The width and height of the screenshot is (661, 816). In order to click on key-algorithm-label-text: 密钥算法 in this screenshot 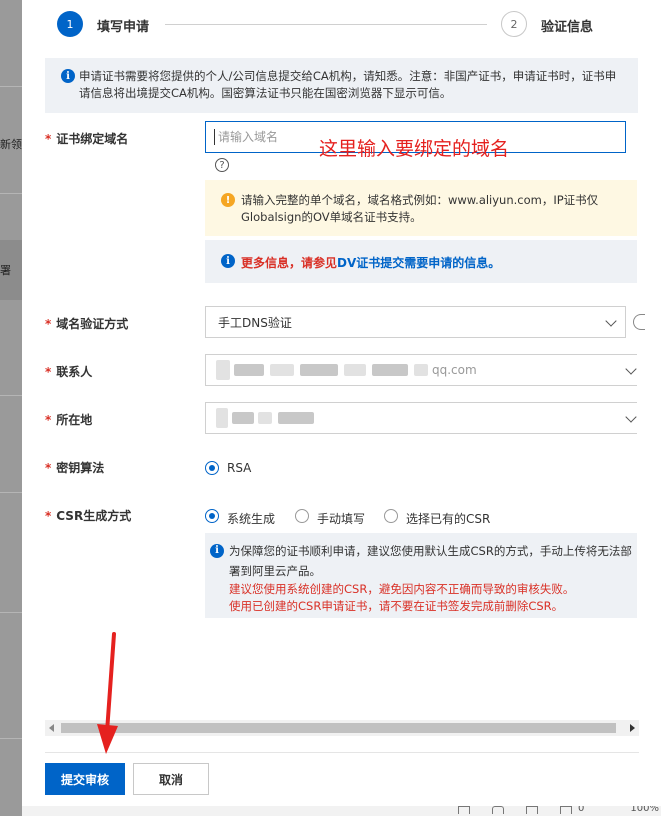, I will do `click(80, 468)`.